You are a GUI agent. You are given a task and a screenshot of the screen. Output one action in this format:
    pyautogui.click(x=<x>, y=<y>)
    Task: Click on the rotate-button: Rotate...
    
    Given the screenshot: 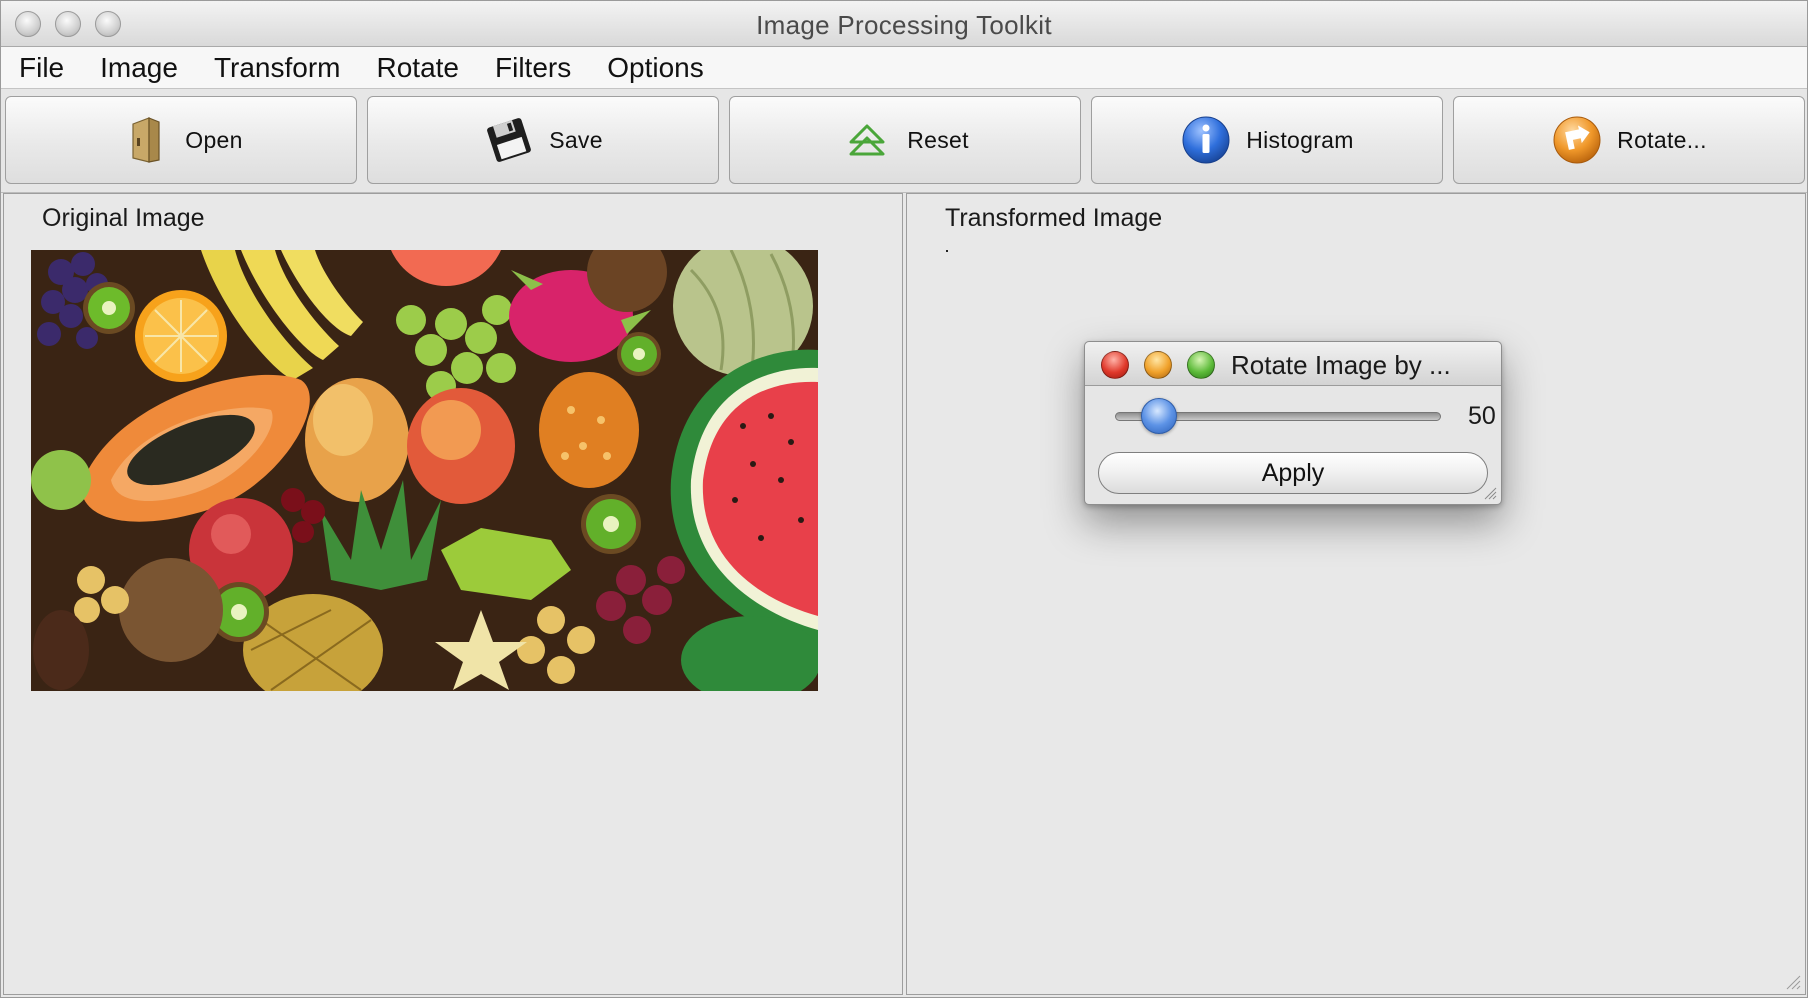 What is the action you would take?
    pyautogui.click(x=1629, y=140)
    